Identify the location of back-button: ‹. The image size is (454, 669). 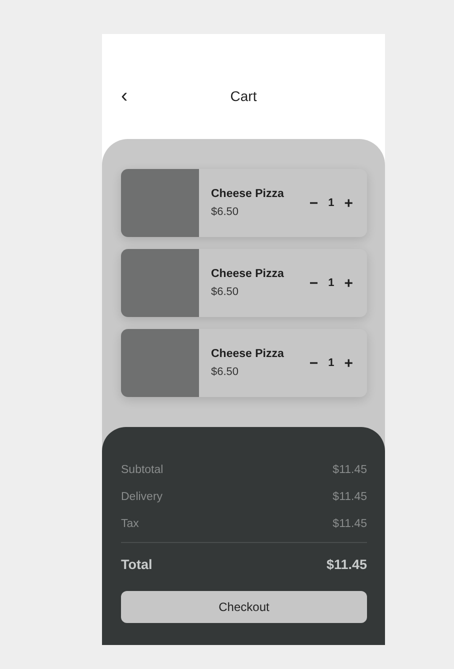
(127, 96).